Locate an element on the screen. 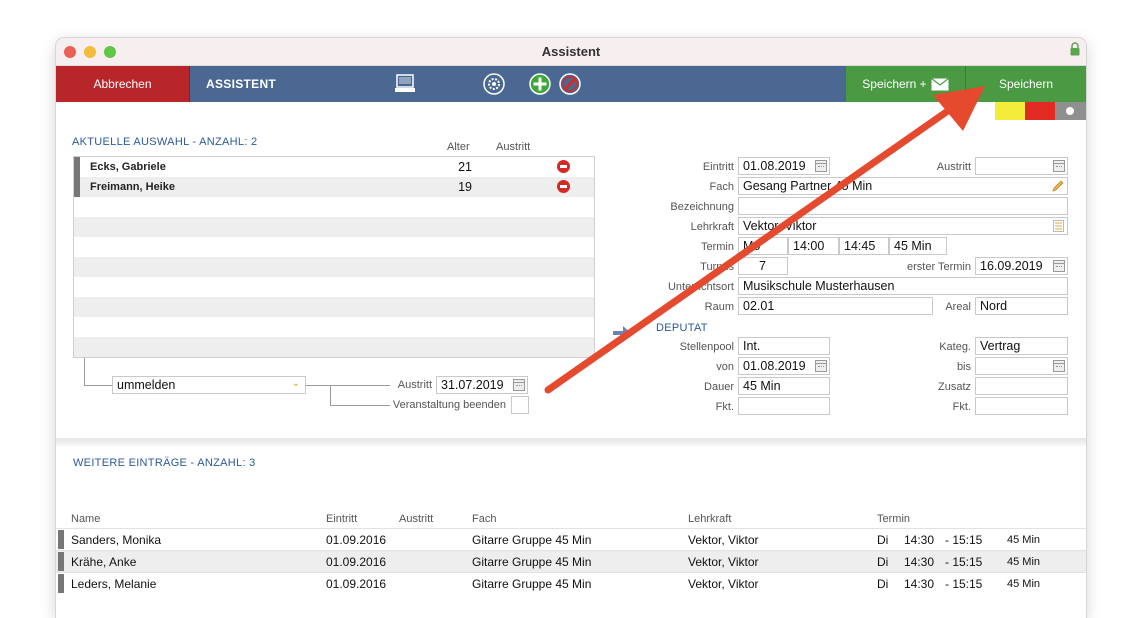 This screenshot has height=618, width=1142. category-field: Vertrag is located at coordinates (1021, 346).